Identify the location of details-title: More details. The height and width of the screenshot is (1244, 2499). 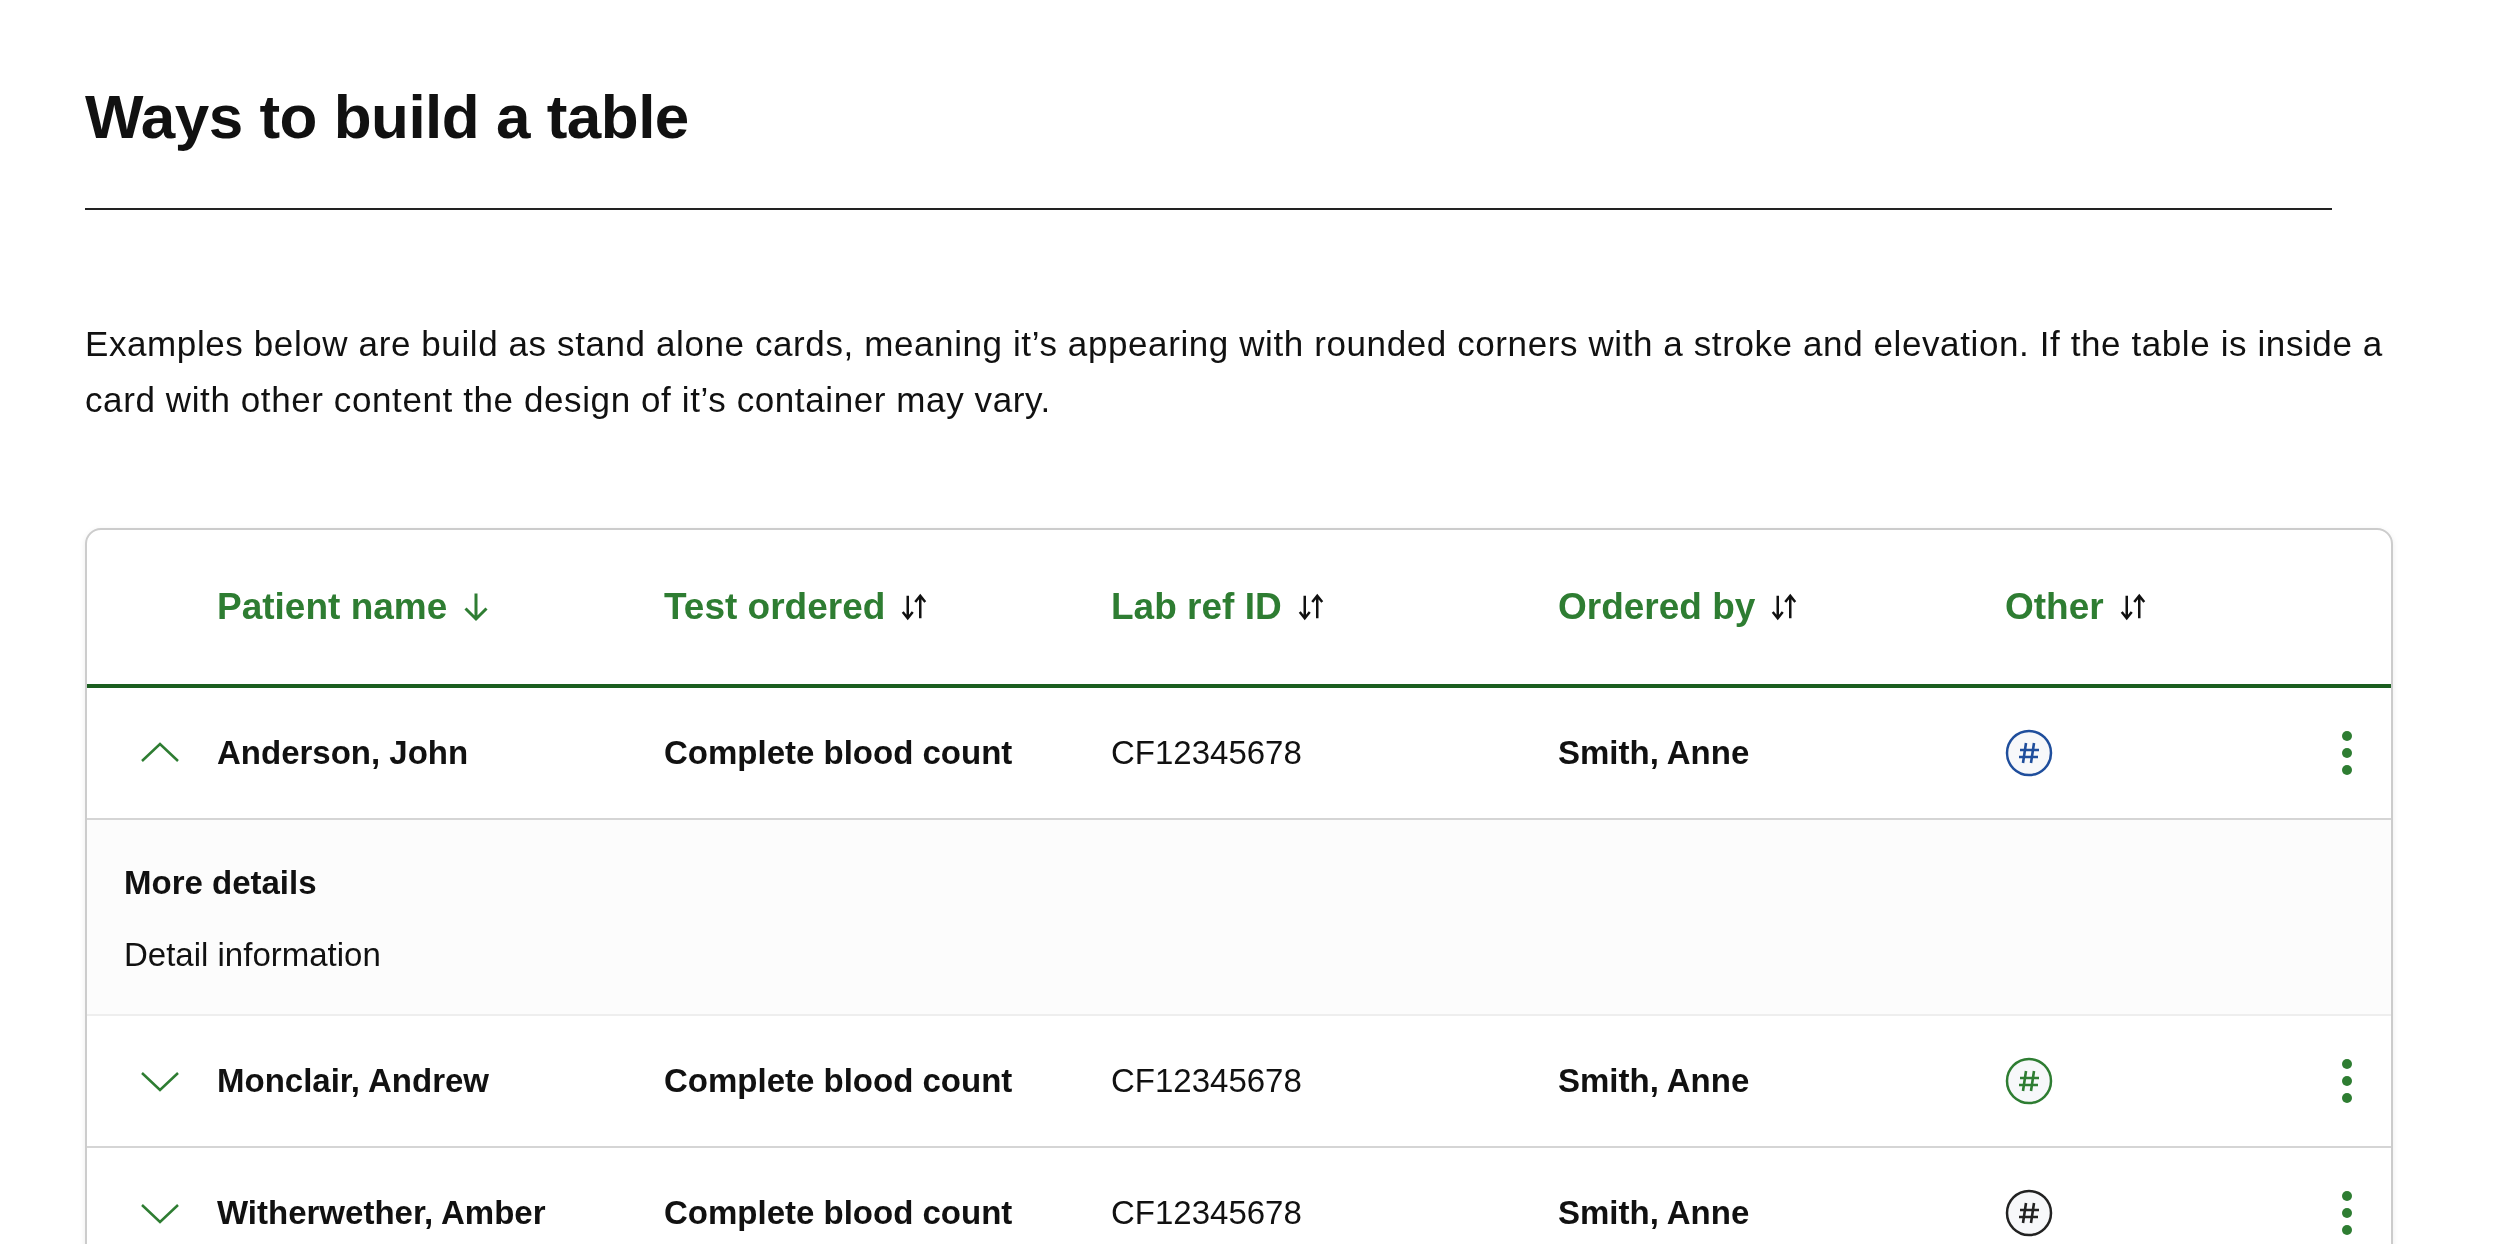
(221, 883).